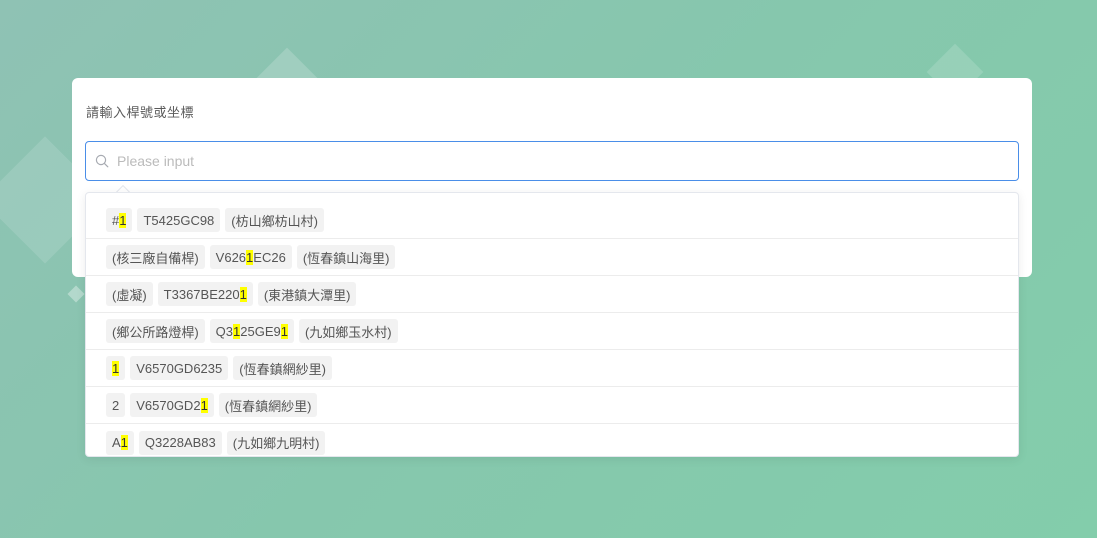 This screenshot has width=1097, height=538. Describe the element at coordinates (269, 257) in the screenshot. I see `tag-text: EC26` at that location.